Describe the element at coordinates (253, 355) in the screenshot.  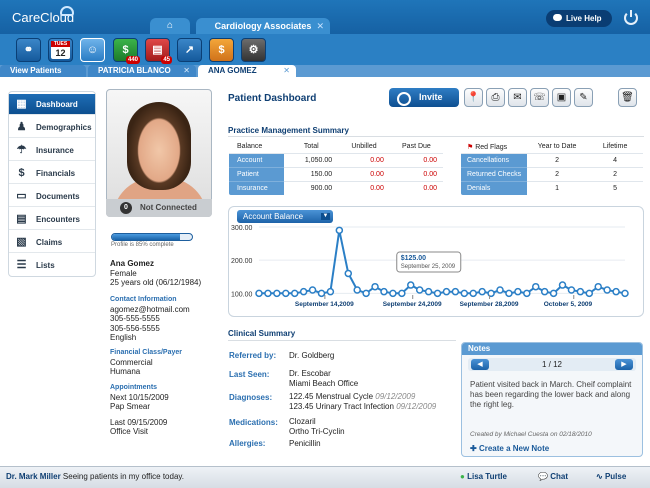
I see `referred-label: Referred by:` at that location.